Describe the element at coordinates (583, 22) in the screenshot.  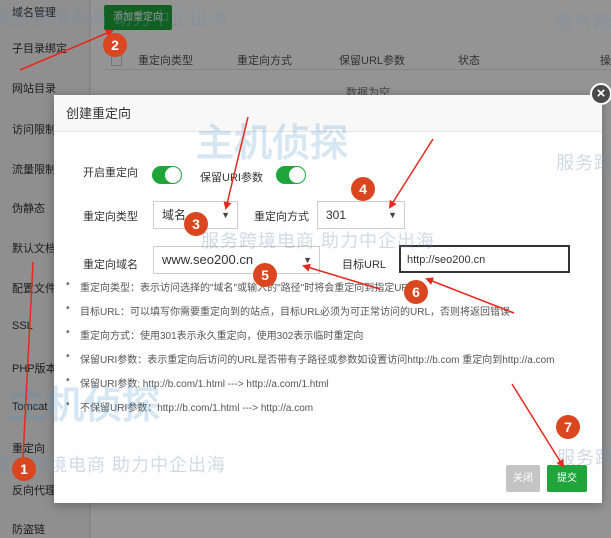
I see `watermark-corner-top: 服务跨` at that location.